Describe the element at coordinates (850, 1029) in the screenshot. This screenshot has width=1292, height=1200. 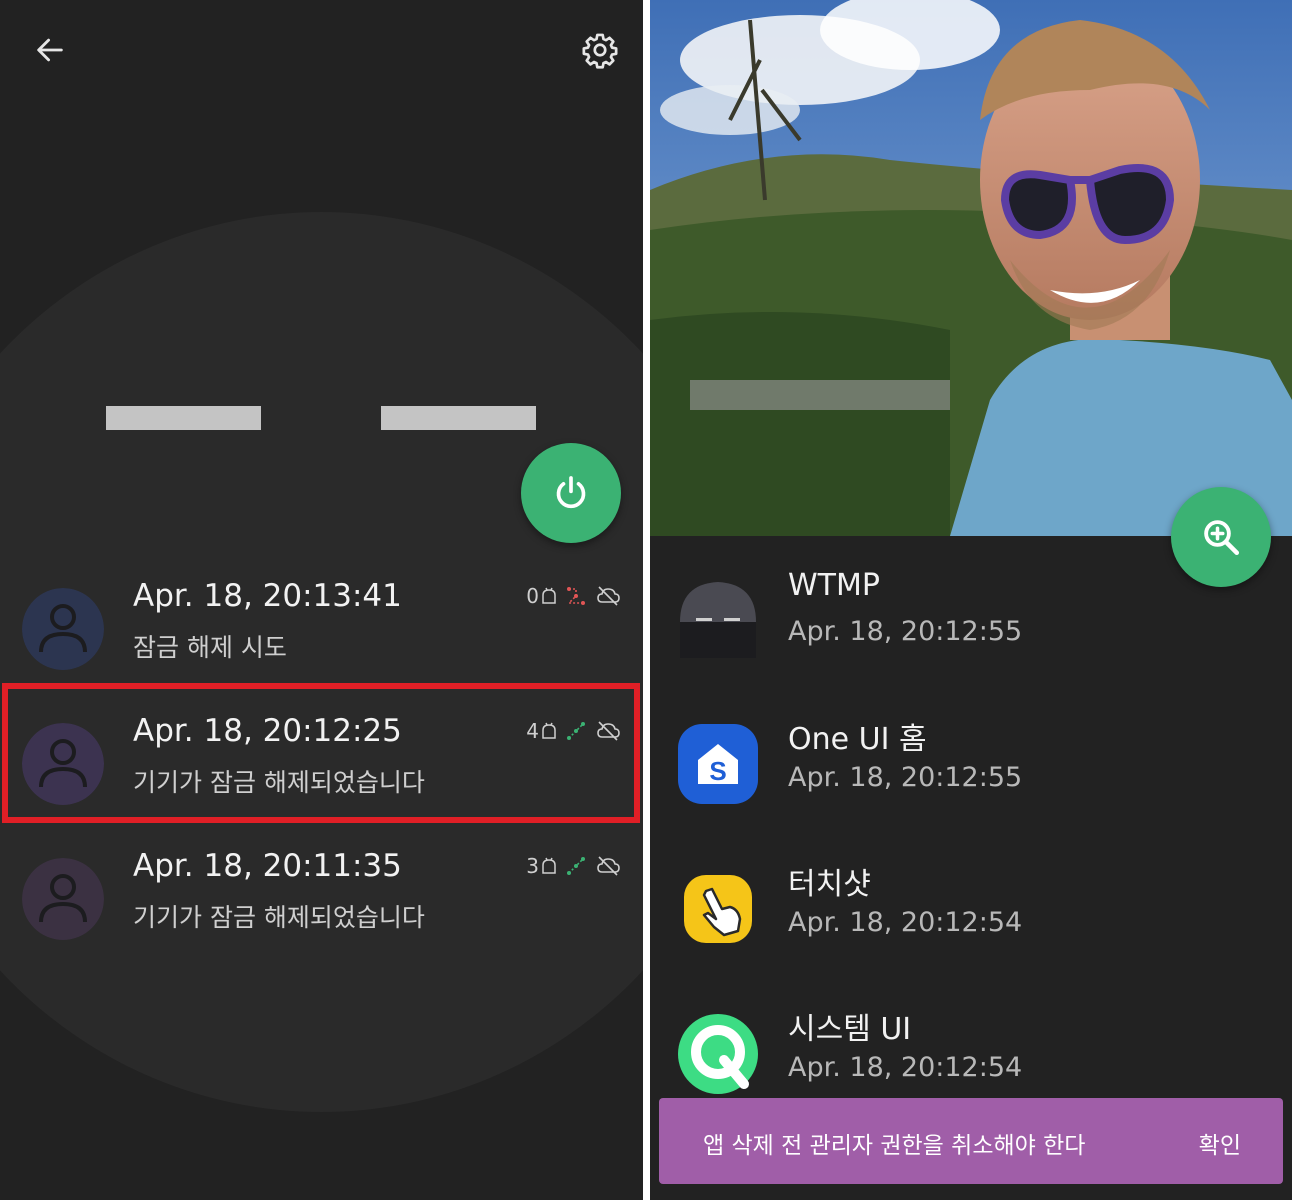
I see `app-name: 시스템 UI` at that location.